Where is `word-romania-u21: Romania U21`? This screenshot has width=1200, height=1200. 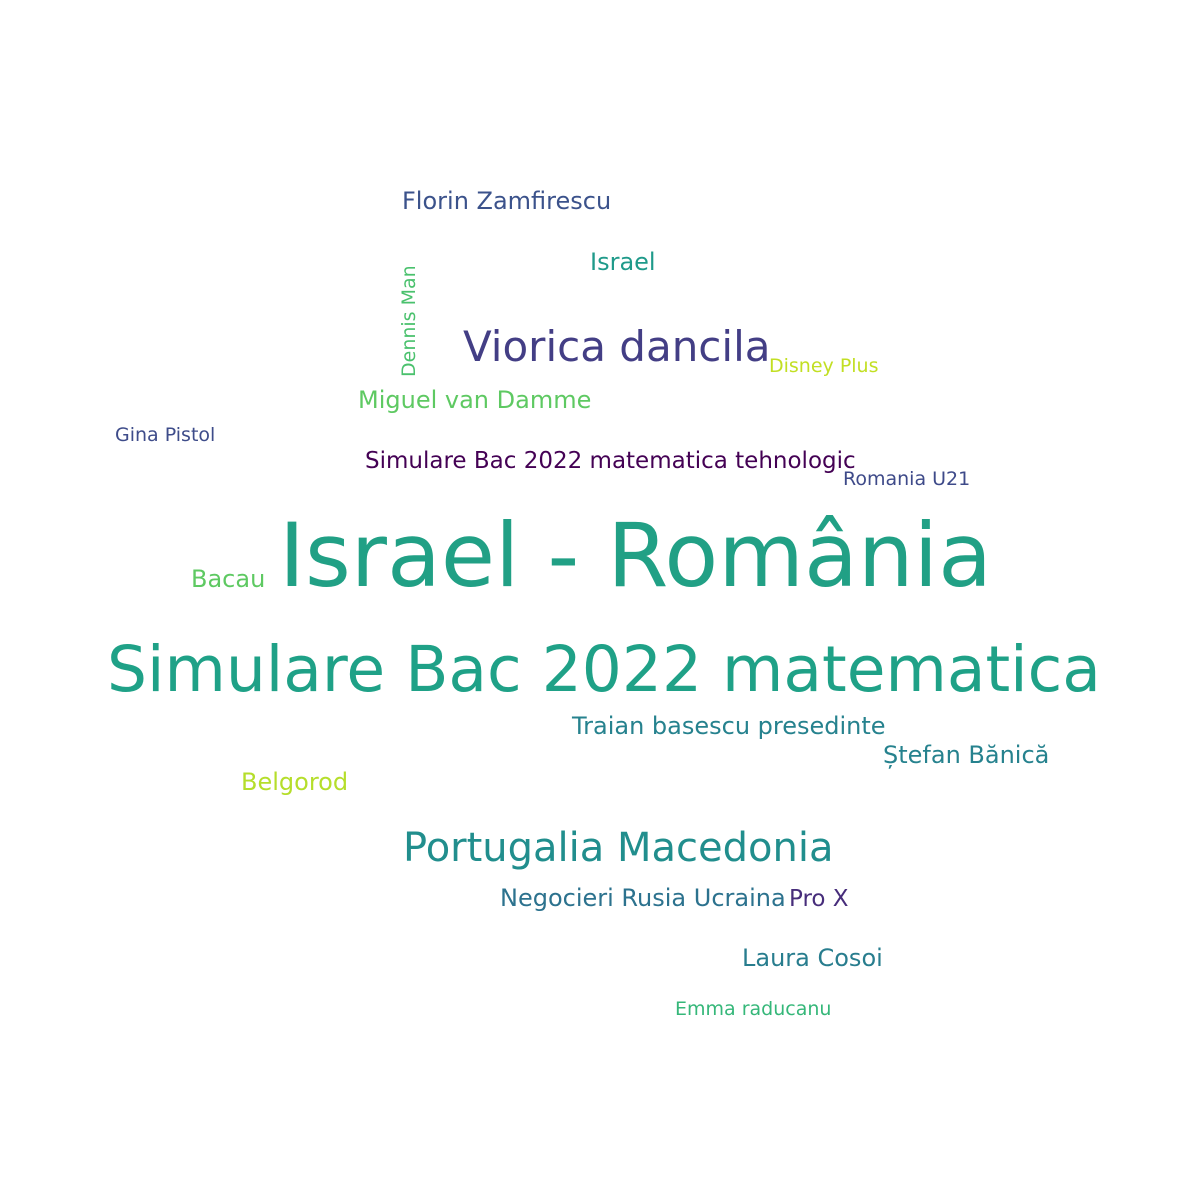
word-romania-u21: Romania U21 is located at coordinates (907, 479).